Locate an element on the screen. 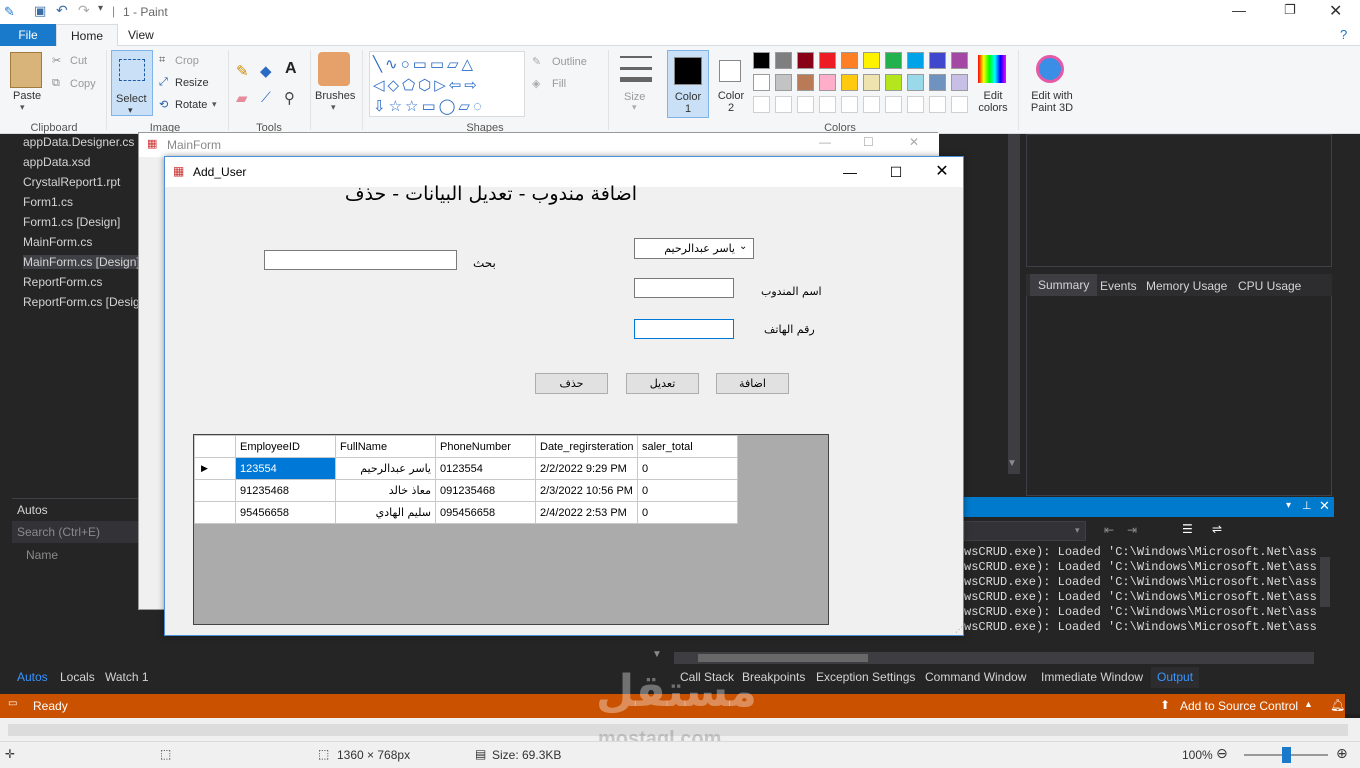 The height and width of the screenshot is (768, 1360). zoom-in-icon: ⊕ is located at coordinates (1342, 753).